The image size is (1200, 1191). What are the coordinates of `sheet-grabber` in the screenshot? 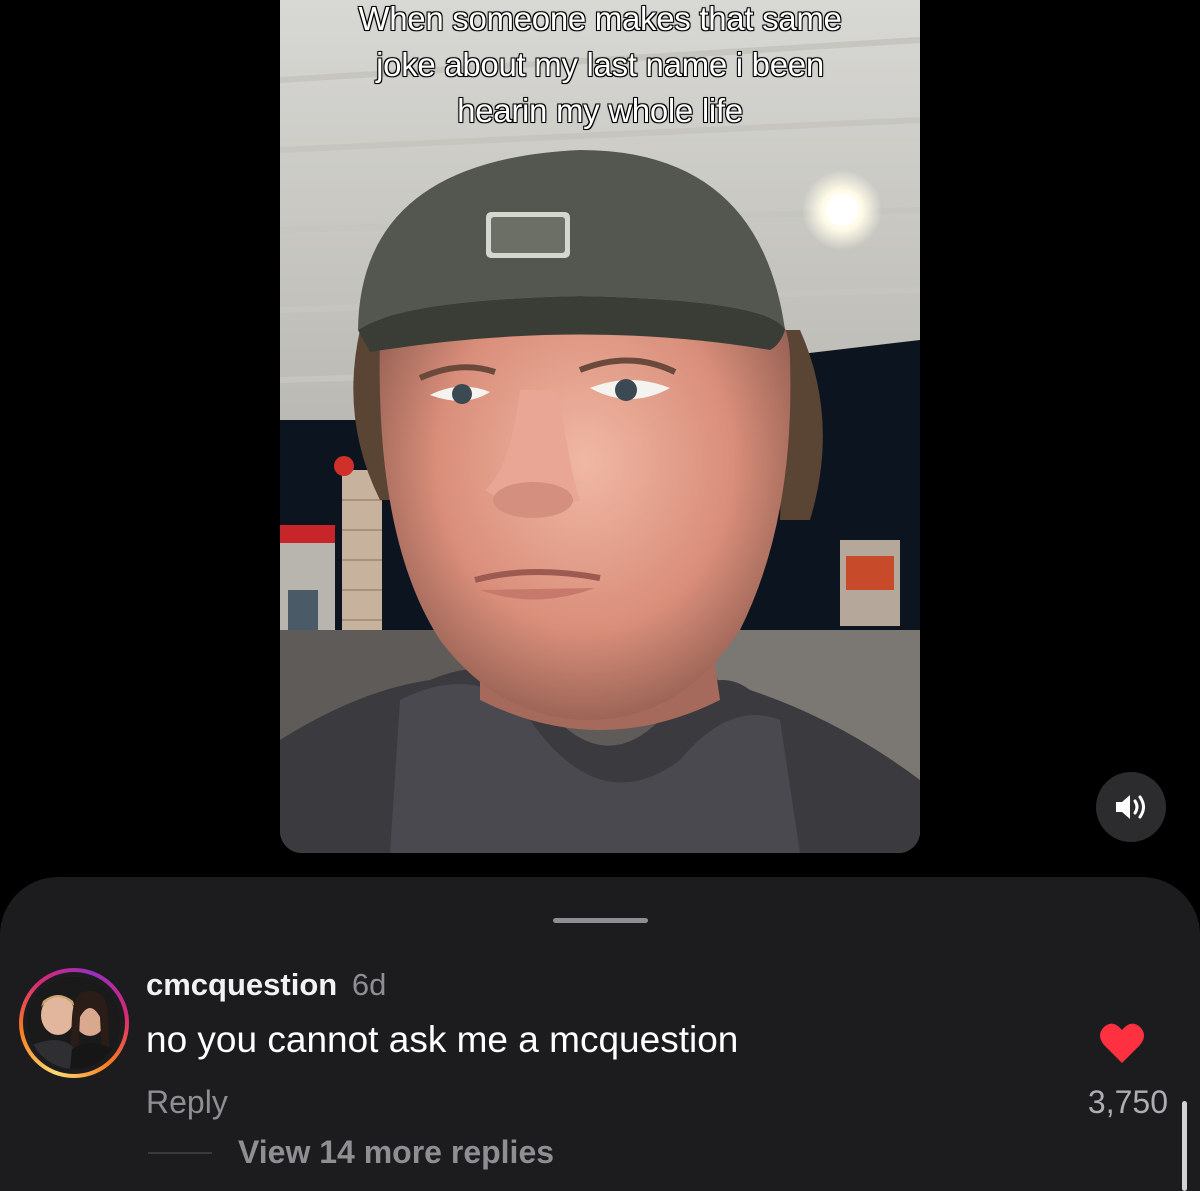 It's located at (600, 920).